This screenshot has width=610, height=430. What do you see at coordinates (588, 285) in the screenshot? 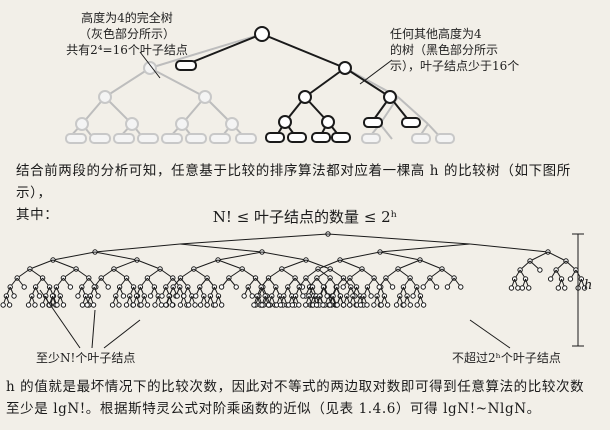
I see `height-label: h` at bounding box center [588, 285].